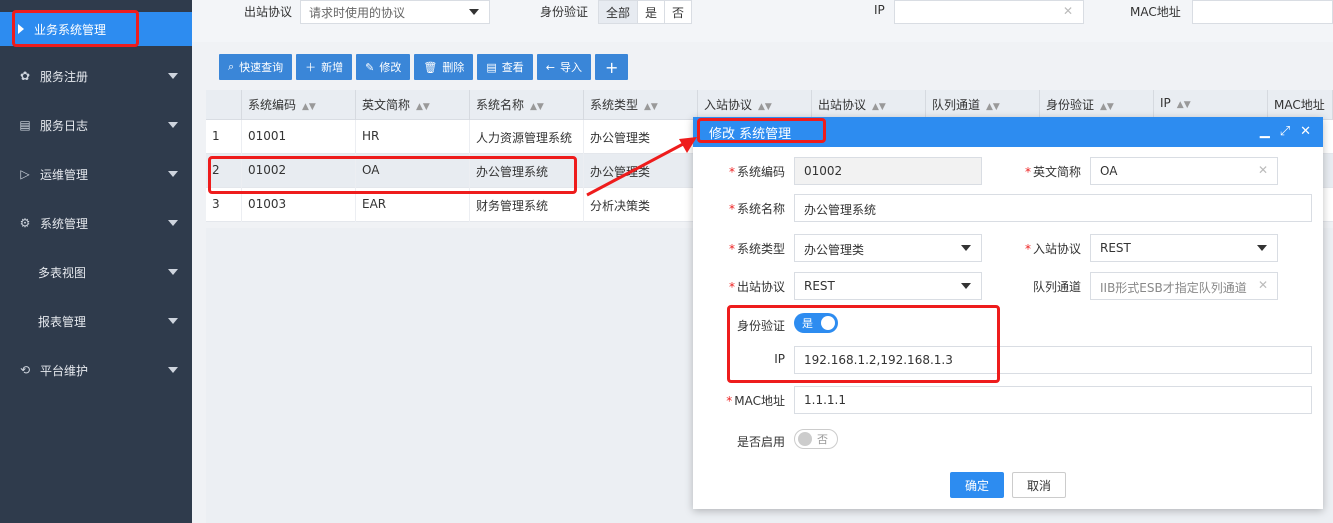 The width and height of the screenshot is (1333, 523). I want to click on table-header-cell: 队列通道 ▲▼, so click(983, 105).